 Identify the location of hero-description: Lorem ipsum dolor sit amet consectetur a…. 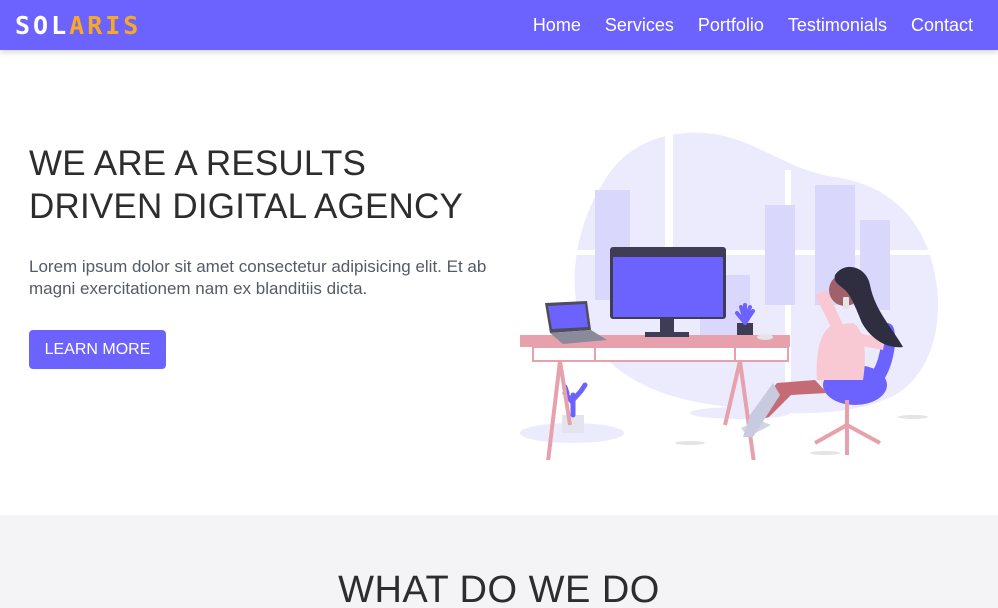
(258, 277).